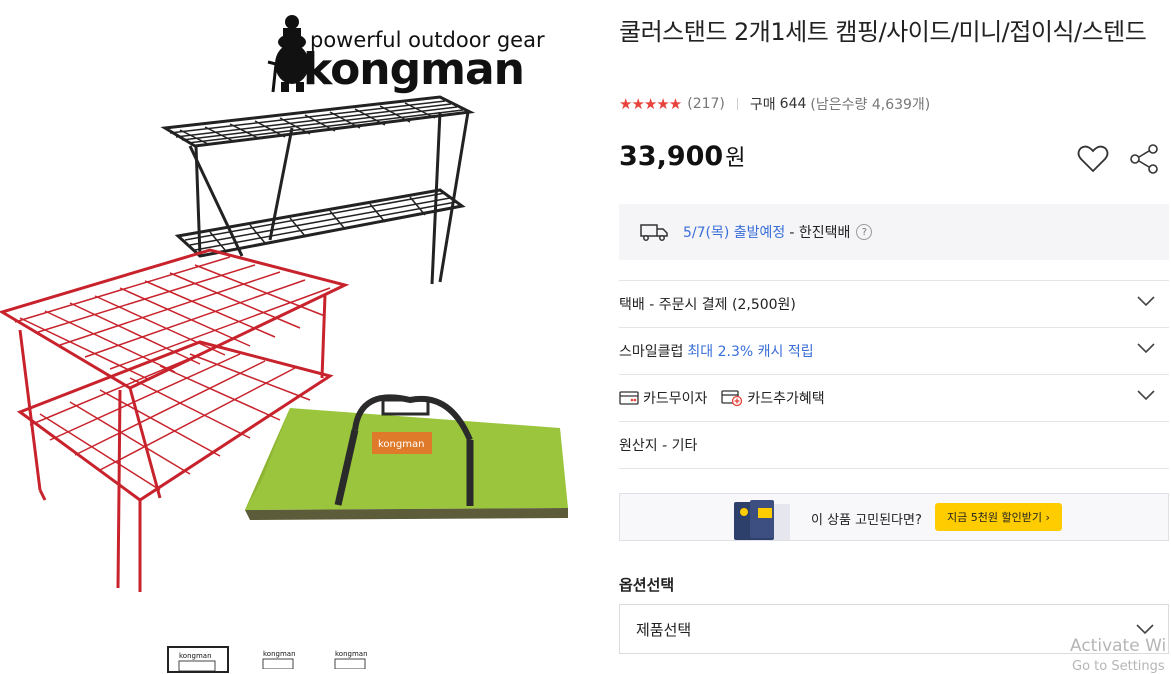 Image resolution: width=1171 pixels, height=674 pixels. What do you see at coordinates (706, 104) in the screenshot?
I see `review-count: (217)` at bounding box center [706, 104].